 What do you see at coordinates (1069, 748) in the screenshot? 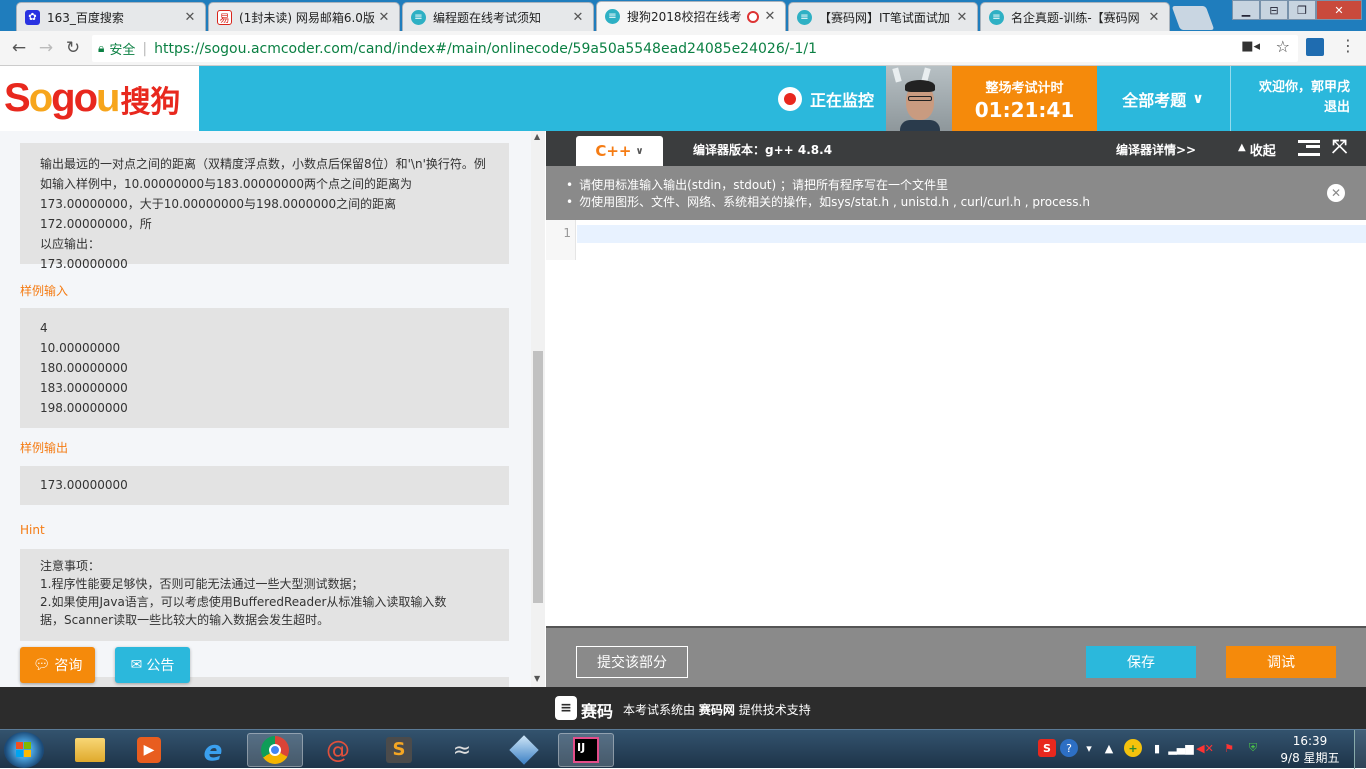
I see `help-icon: ?` at bounding box center [1069, 748].